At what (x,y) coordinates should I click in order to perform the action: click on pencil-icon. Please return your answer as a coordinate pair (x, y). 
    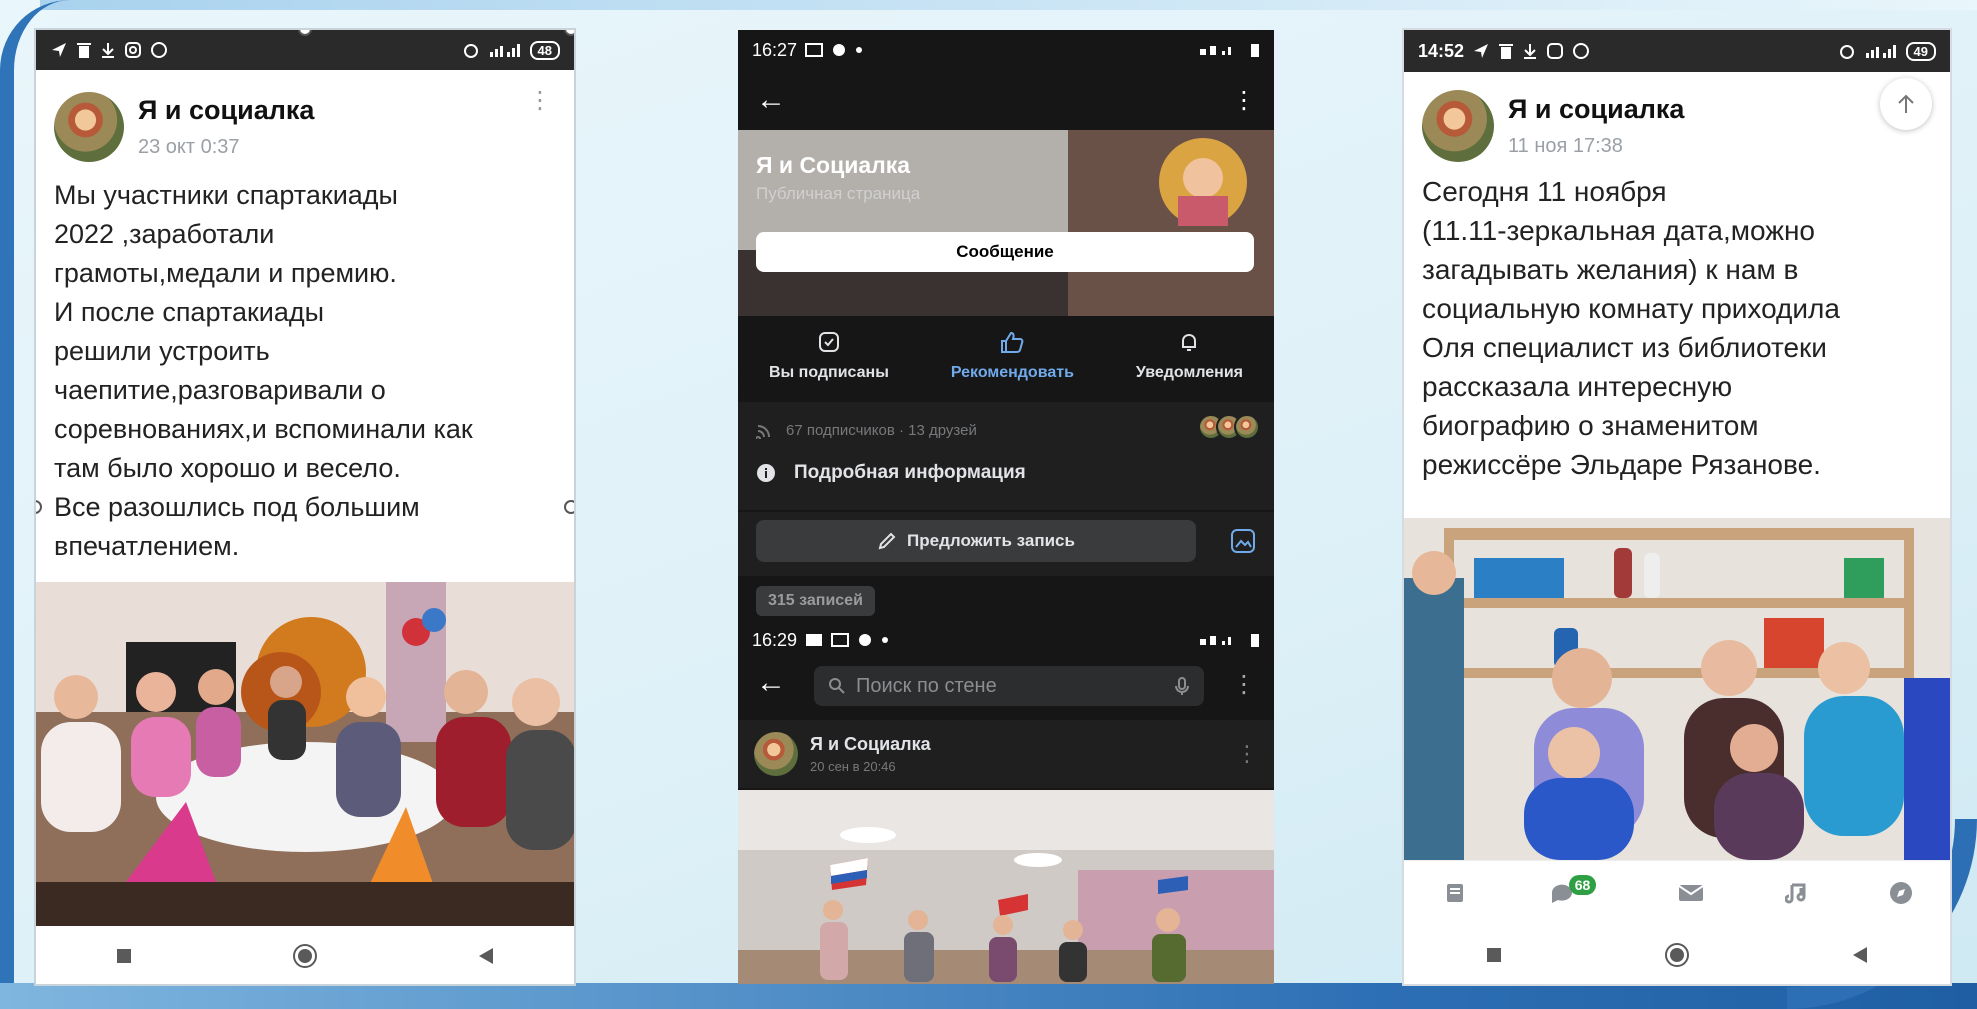
    Looking at the image, I should click on (887, 541).